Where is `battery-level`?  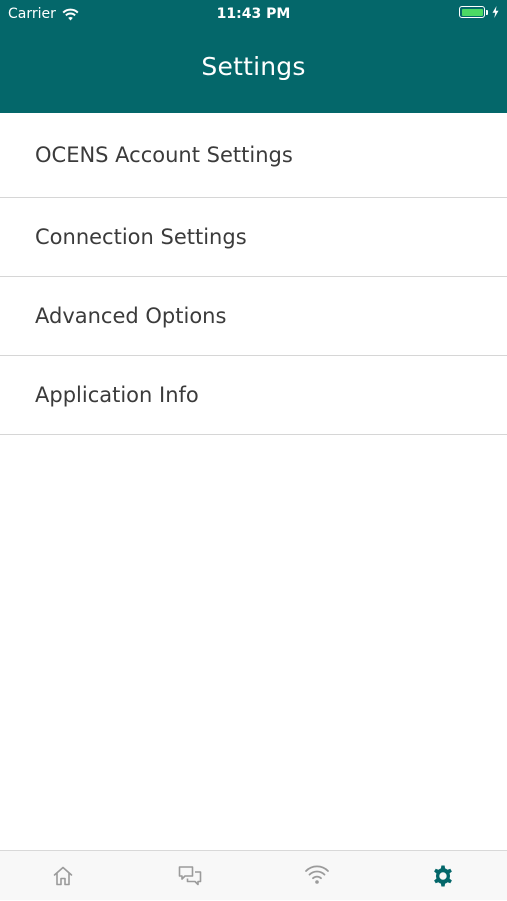
battery-level is located at coordinates (472, 12).